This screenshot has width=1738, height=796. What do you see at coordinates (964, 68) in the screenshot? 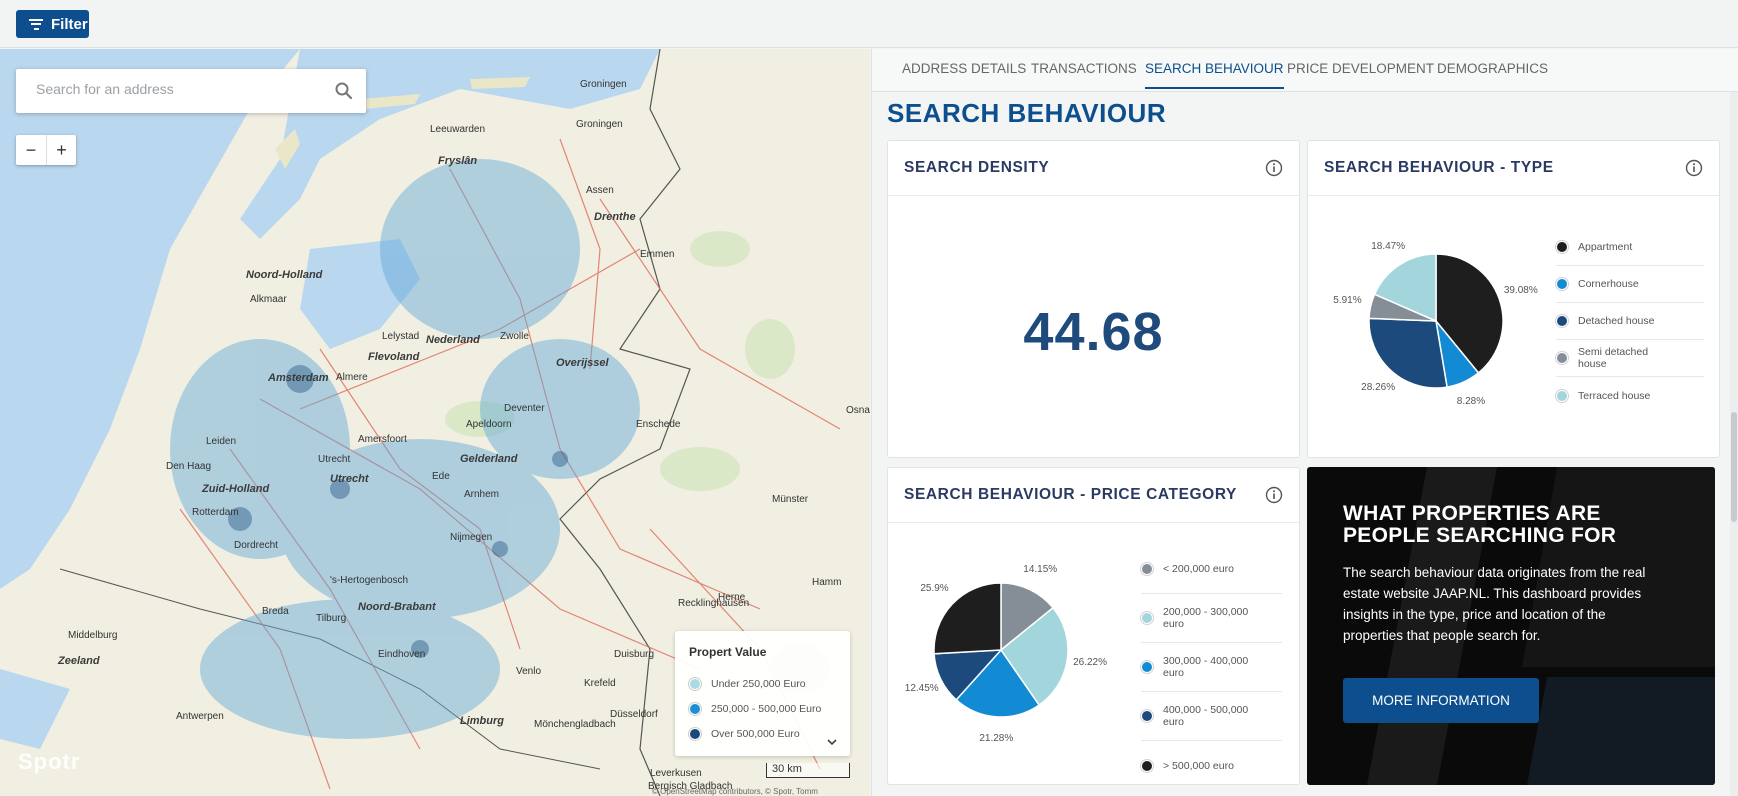
I see `tab-address-details: ADDRESS DETAILS` at bounding box center [964, 68].